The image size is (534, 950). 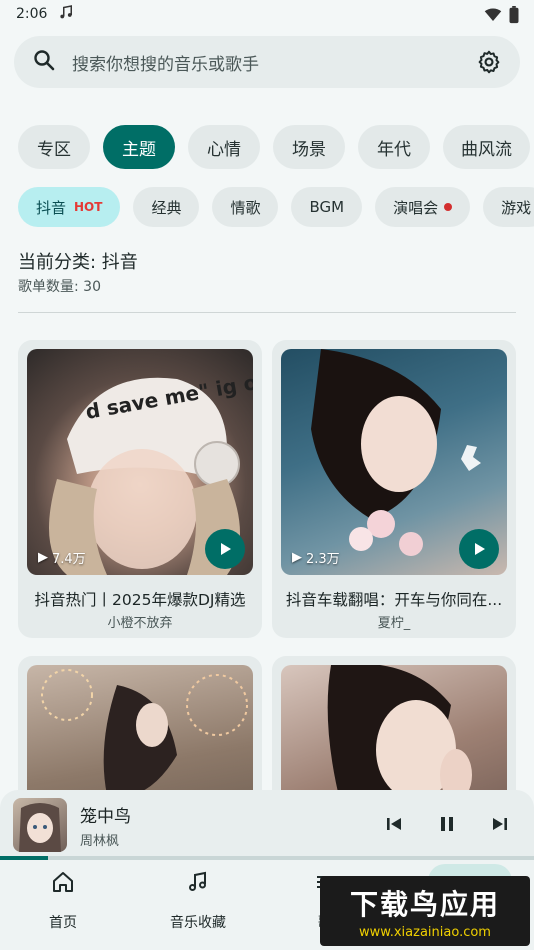 I want to click on wifi-icon, so click(x=493, y=17).